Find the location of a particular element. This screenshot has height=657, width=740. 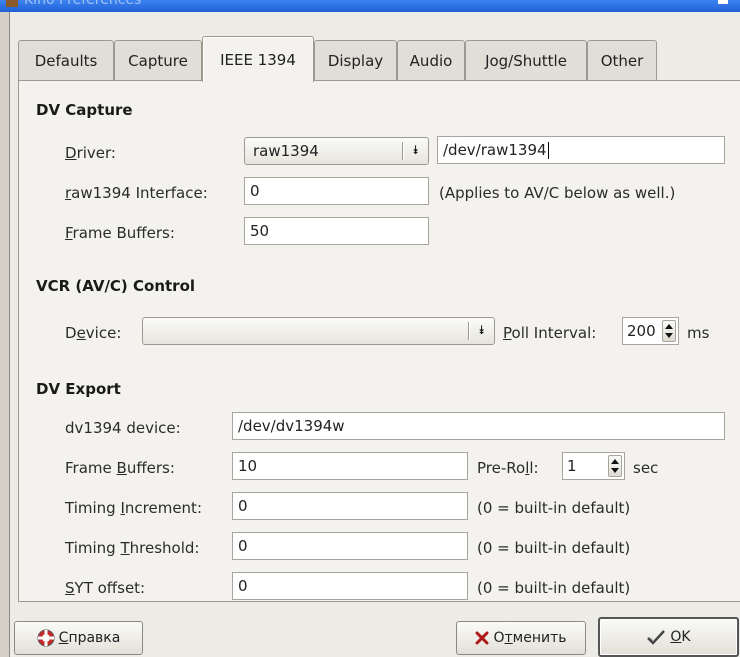

poll-interval-spinner: 200 is located at coordinates (650, 331).